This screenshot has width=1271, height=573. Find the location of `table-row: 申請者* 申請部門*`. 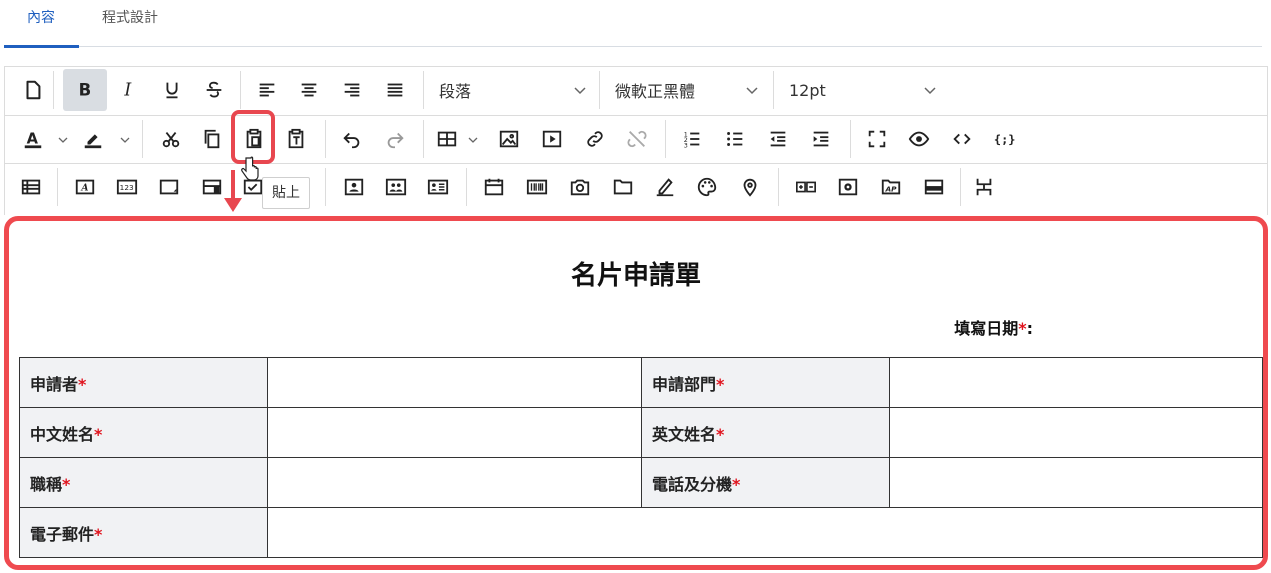

table-row: 申請者* 申請部門* is located at coordinates (641, 382).